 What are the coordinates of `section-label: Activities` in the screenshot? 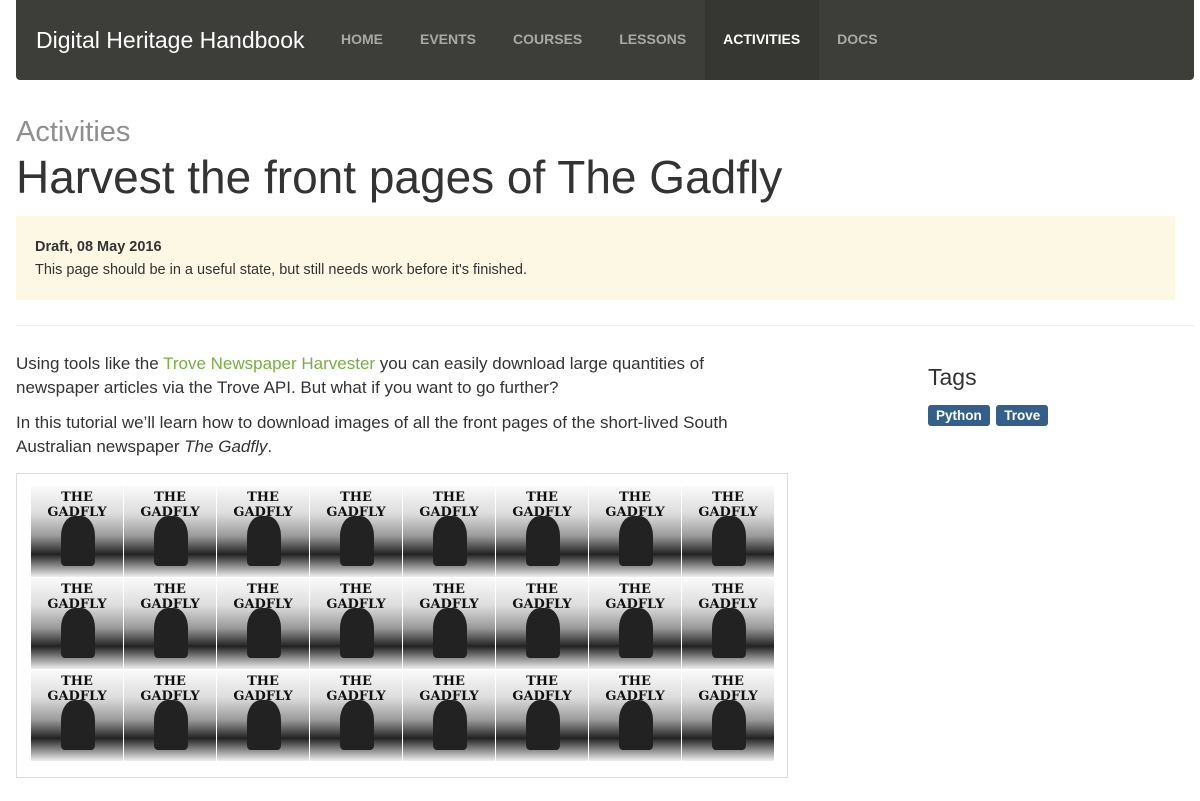 It's located at (73, 132).